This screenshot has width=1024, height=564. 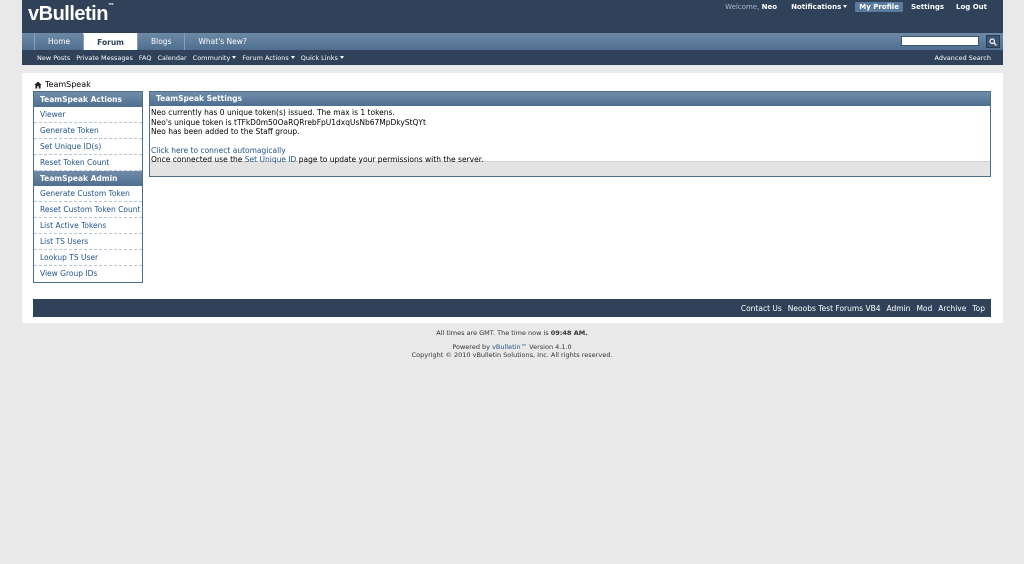 I want to click on forum-actions-menu: Forum Actions, so click(x=268, y=57).